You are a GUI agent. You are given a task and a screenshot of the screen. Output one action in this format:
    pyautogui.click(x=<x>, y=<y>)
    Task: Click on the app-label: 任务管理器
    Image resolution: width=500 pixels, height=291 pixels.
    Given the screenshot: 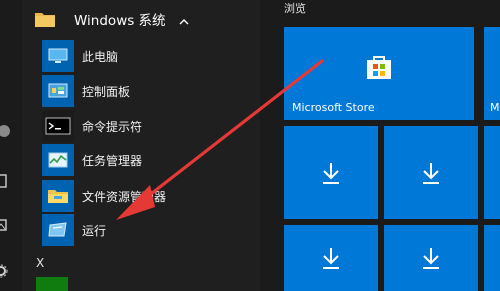 What is the action you would take?
    pyautogui.click(x=112, y=160)
    